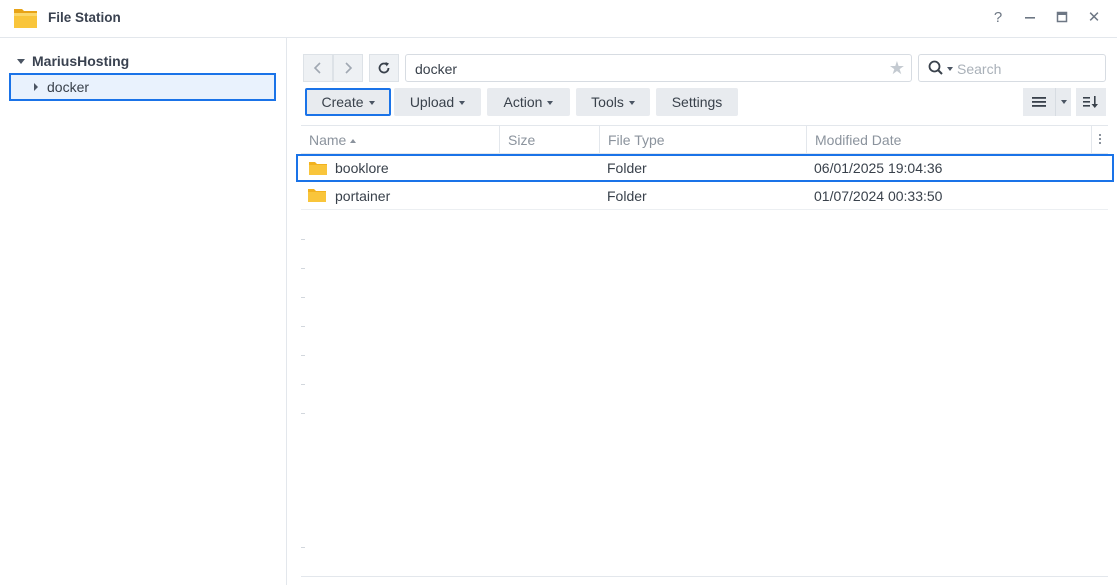 The height and width of the screenshot is (585, 1117). I want to click on action-button: Action, so click(528, 102).